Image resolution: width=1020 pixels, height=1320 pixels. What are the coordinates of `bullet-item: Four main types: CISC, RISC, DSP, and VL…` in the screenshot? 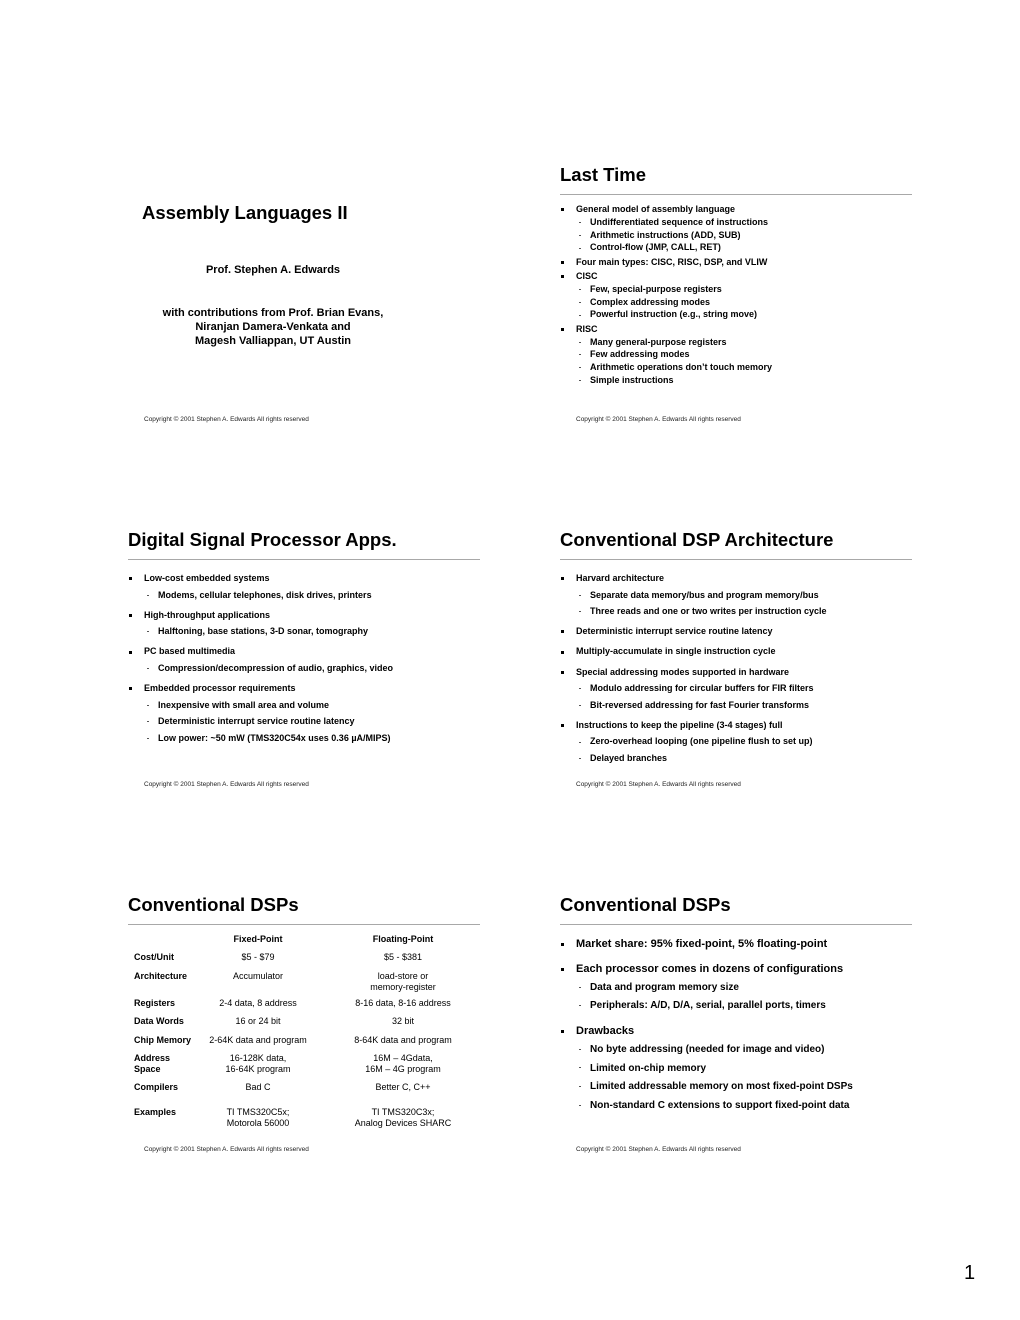 It's located at (664, 261).